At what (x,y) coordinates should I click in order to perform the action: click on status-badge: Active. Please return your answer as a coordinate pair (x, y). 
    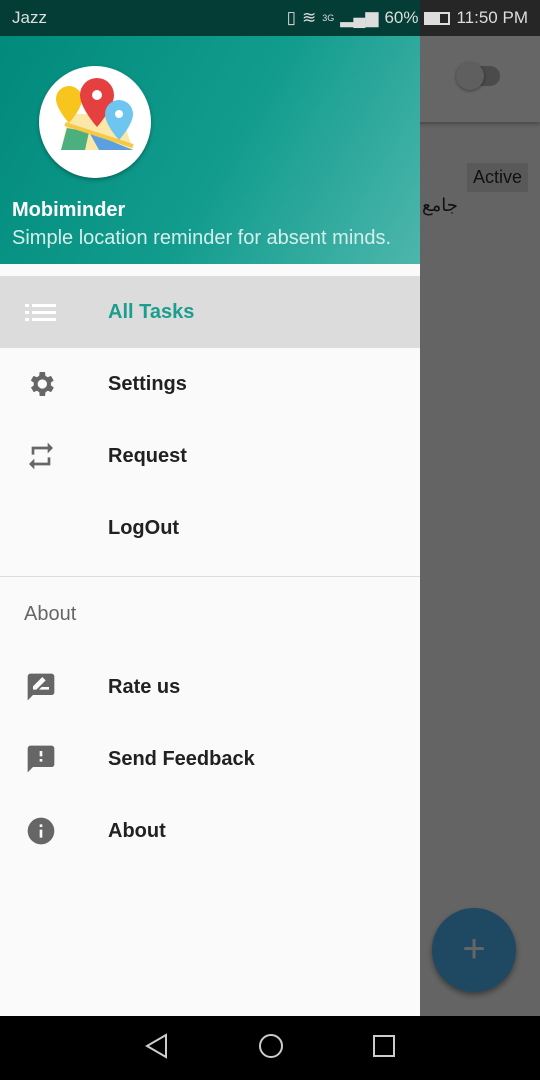
    Looking at the image, I should click on (497, 177).